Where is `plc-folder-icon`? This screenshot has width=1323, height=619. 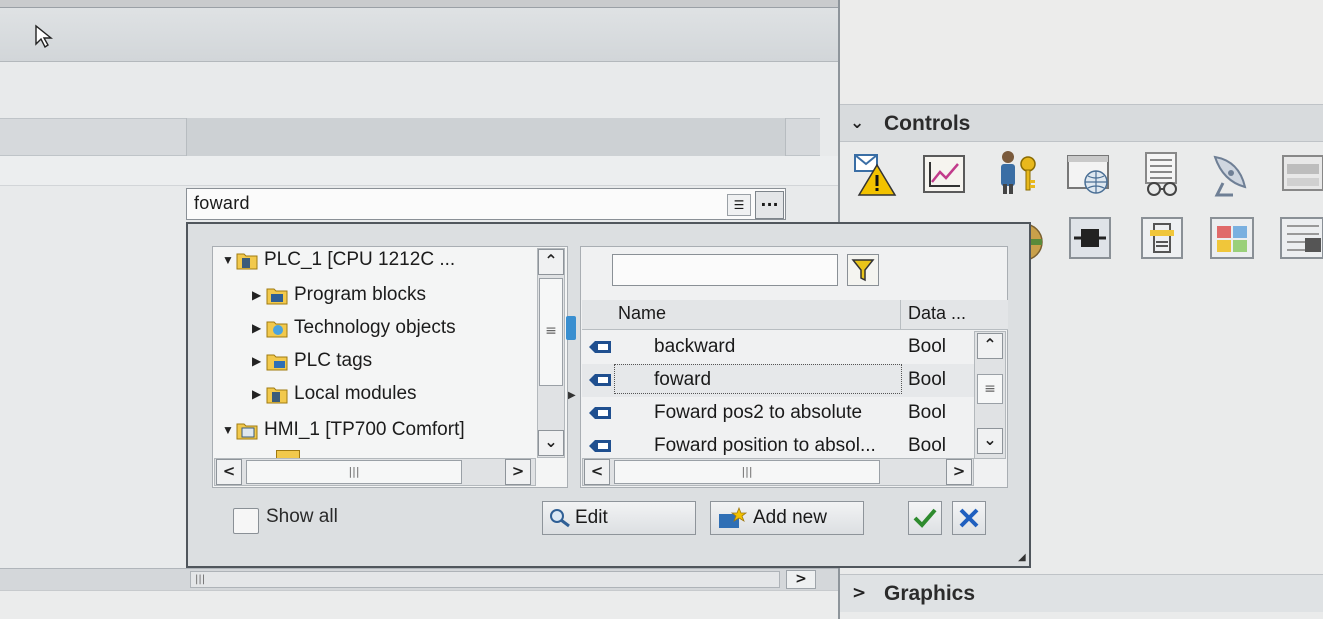
plc-folder-icon is located at coordinates (247, 261).